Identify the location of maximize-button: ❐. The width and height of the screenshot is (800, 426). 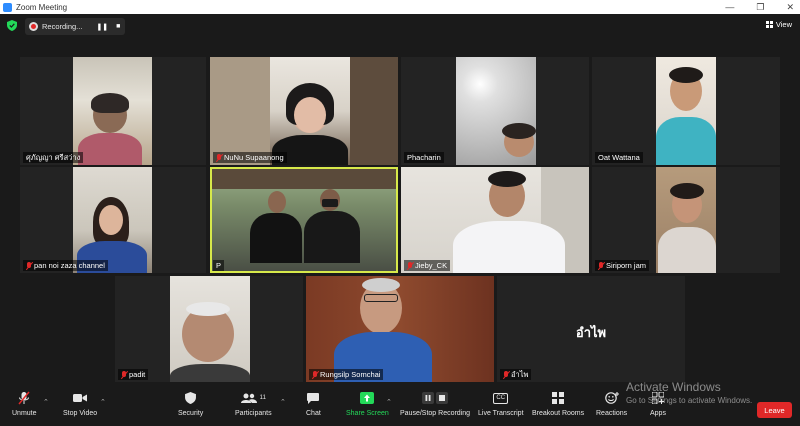
(760, 7).